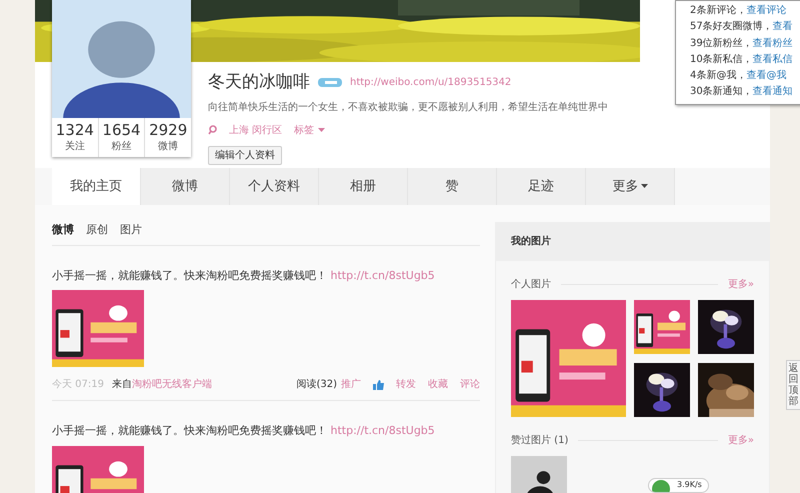 This screenshot has width=800, height=493. What do you see at coordinates (274, 186) in the screenshot?
I see `profile-tab: 个人资料` at bounding box center [274, 186].